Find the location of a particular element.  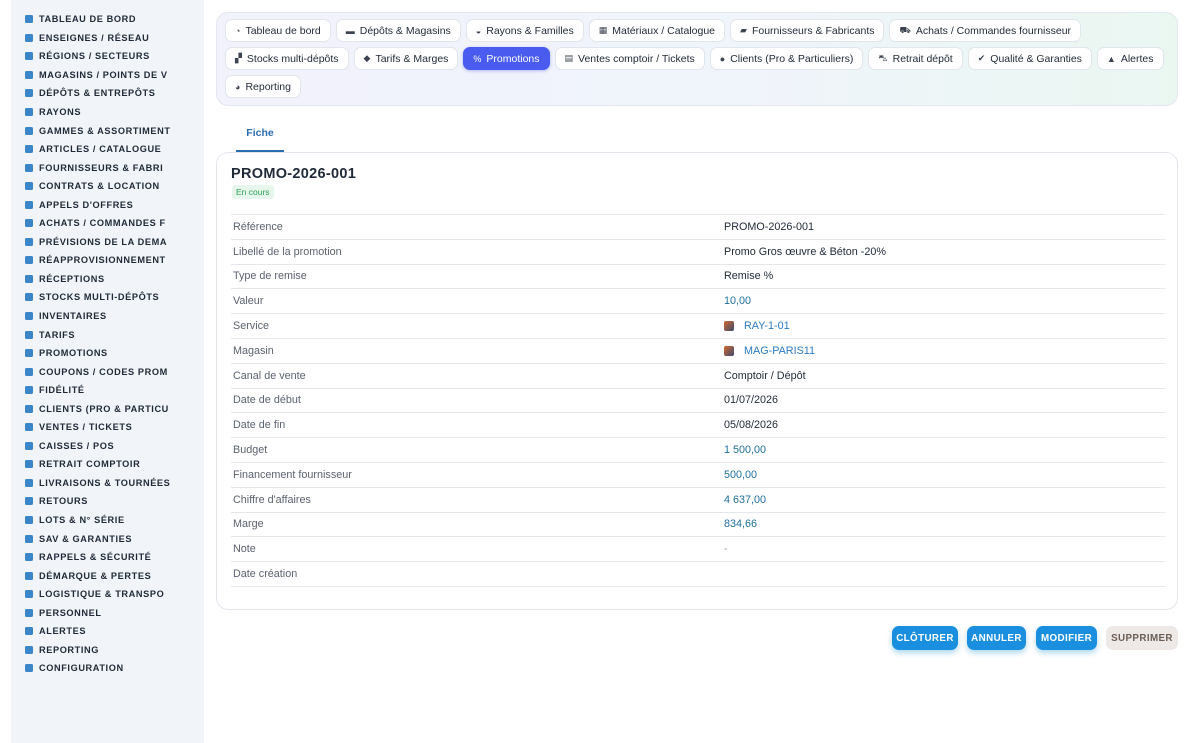

sidebar-item: DÉMARQUE & PERTES is located at coordinates (107, 575).